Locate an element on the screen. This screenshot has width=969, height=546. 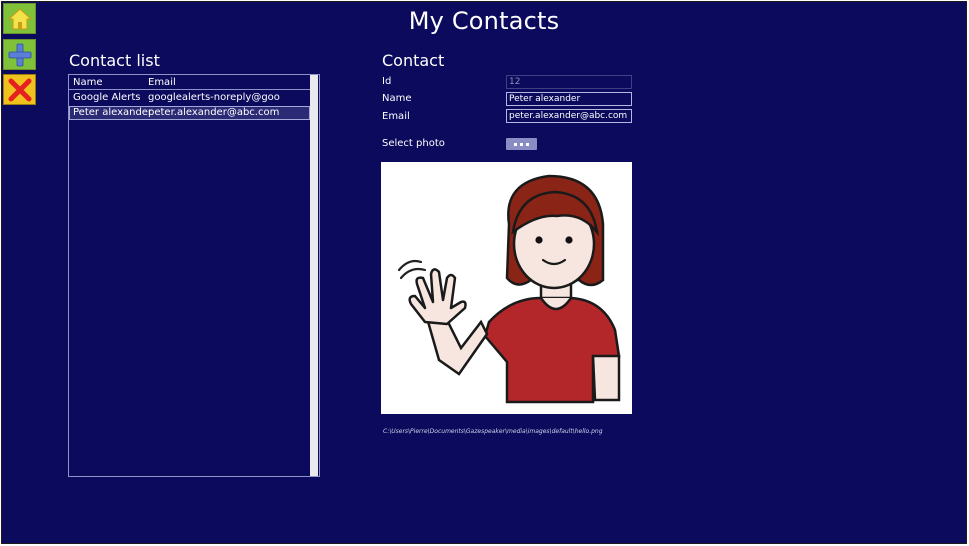
name-label: Name is located at coordinates (397, 98).